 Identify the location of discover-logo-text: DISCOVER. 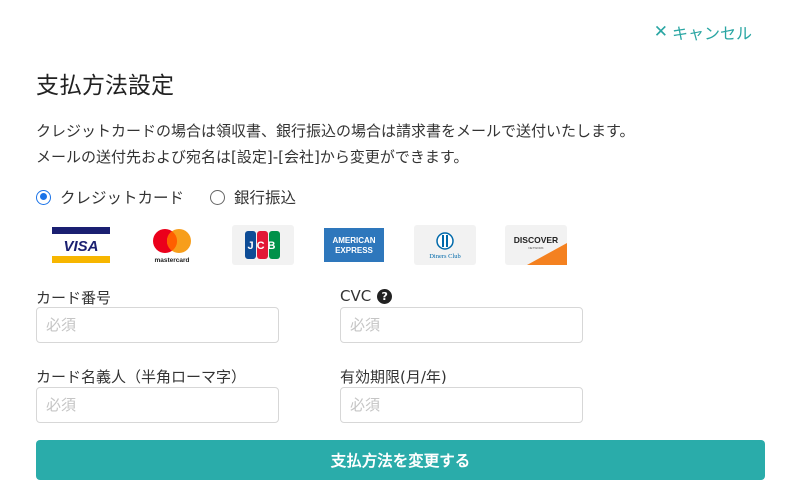
(536, 240).